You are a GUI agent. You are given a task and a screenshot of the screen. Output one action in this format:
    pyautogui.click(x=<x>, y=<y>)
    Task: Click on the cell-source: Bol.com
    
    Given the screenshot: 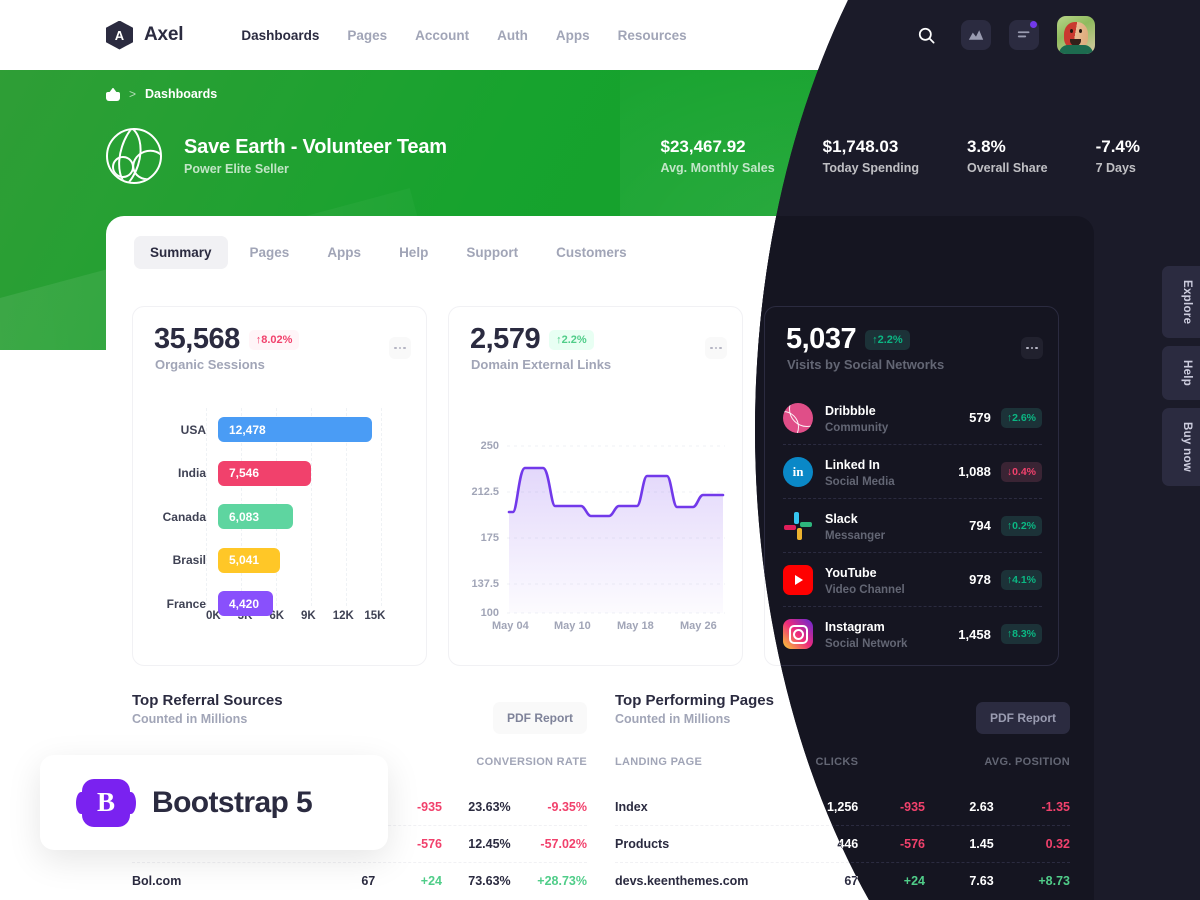 What is the action you would take?
    pyautogui.click(x=157, y=881)
    